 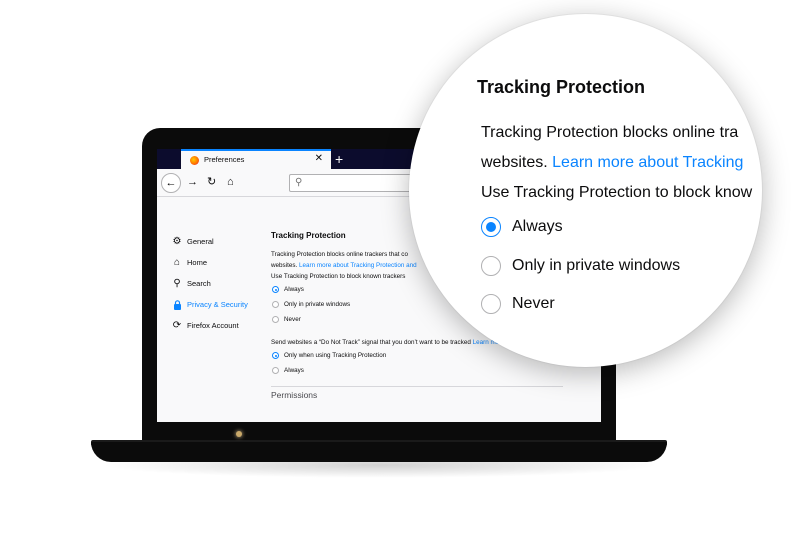 I want to click on learn-more-link: Learn more about Tracking Protection and, so click(x=358, y=265).